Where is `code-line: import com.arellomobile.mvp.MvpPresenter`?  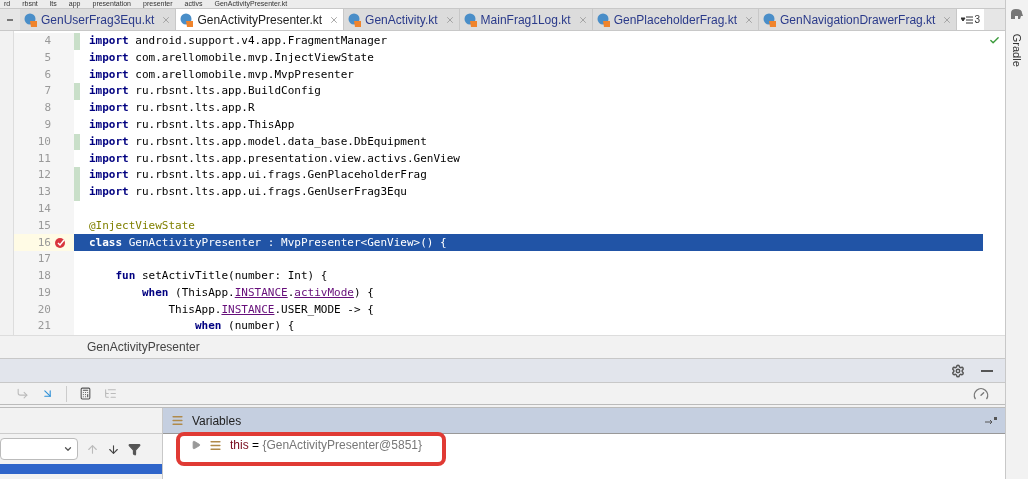
code-line: import com.arellomobile.mvp.MvpPresenter is located at coordinates (221, 74).